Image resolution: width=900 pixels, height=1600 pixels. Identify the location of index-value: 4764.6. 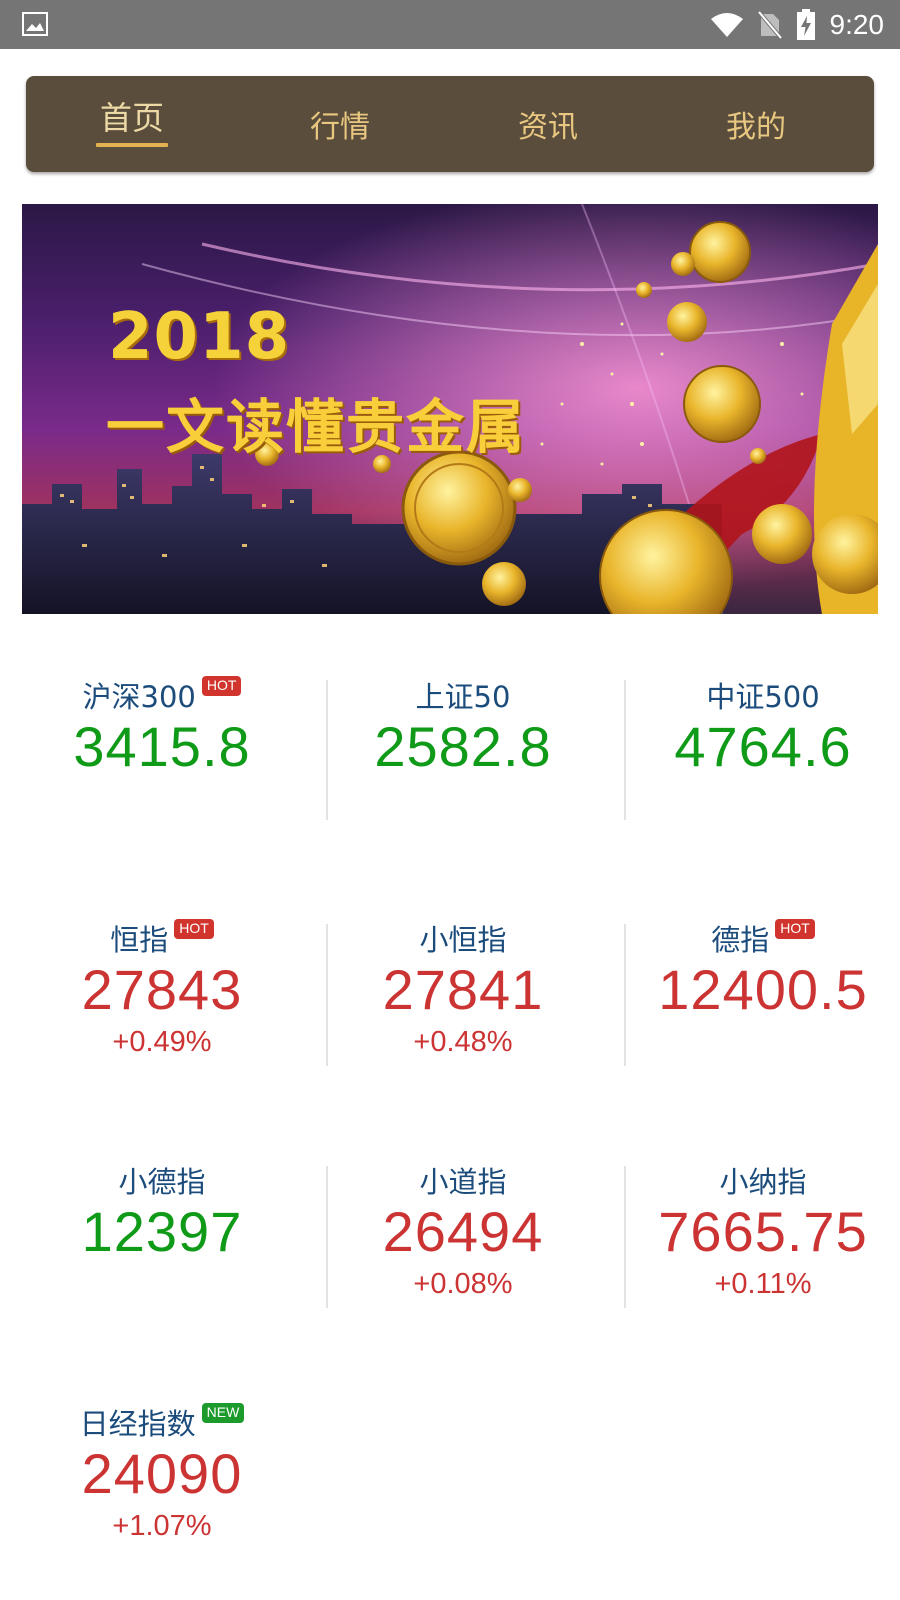
(763, 746).